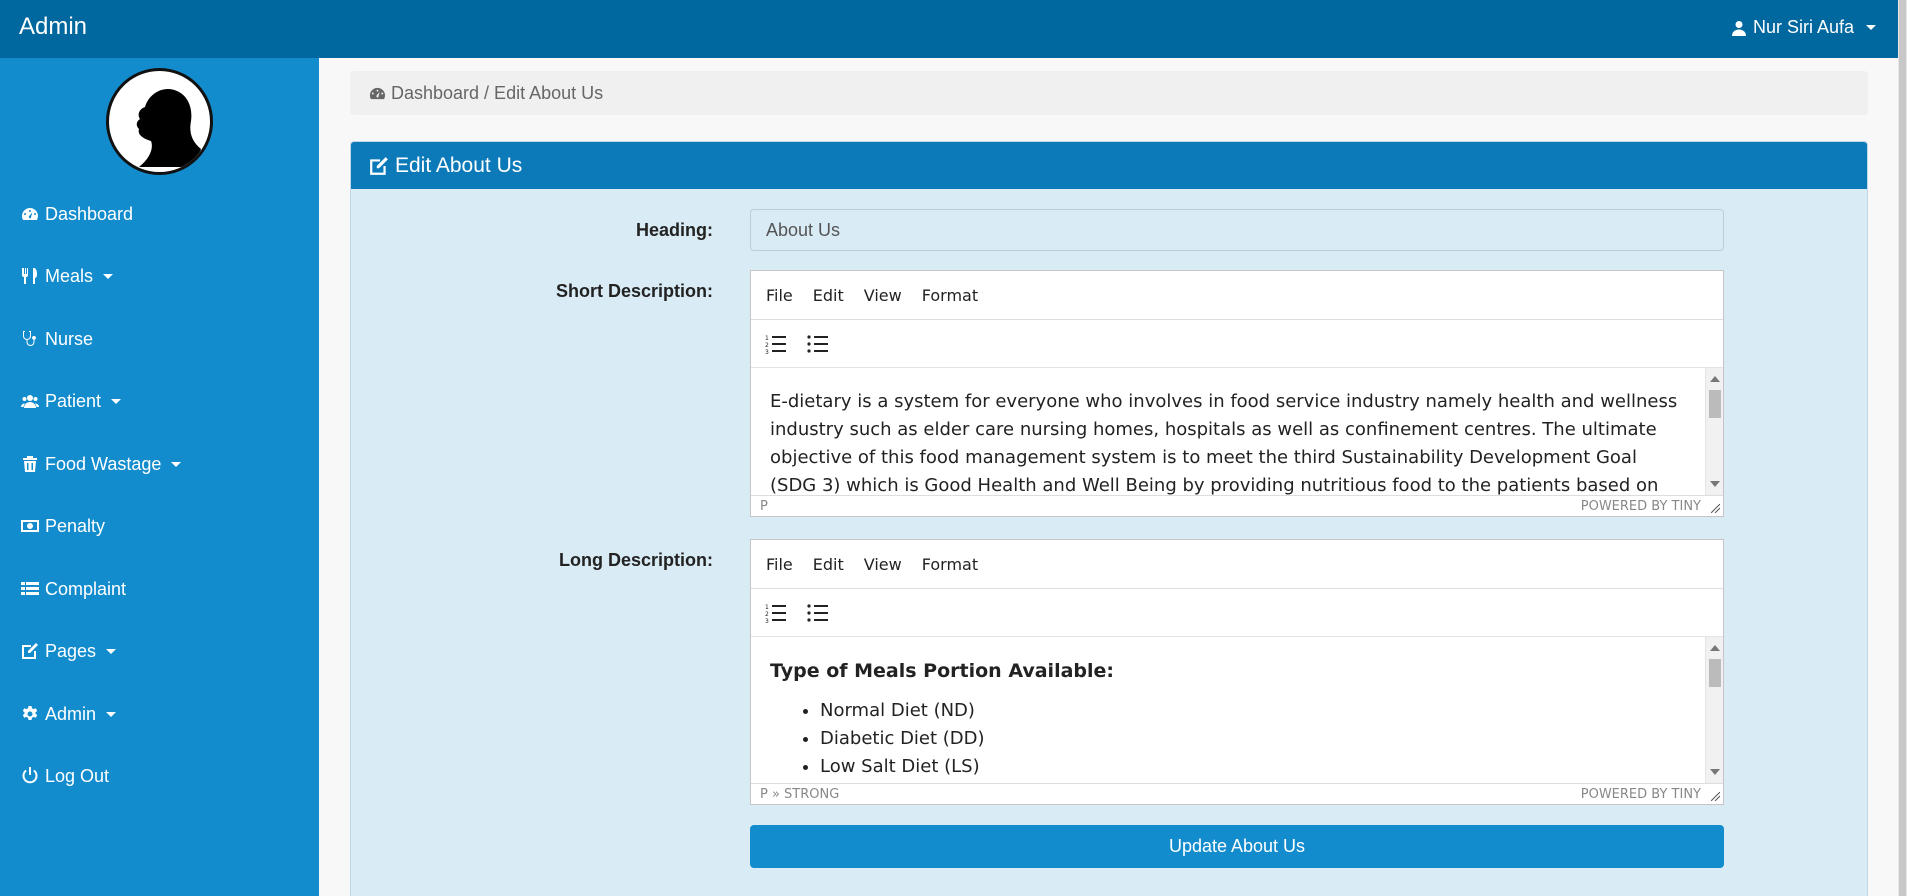 Image resolution: width=1907 pixels, height=896 pixels. Describe the element at coordinates (69, 338) in the screenshot. I see `sidebar-item-label: Nurse` at that location.